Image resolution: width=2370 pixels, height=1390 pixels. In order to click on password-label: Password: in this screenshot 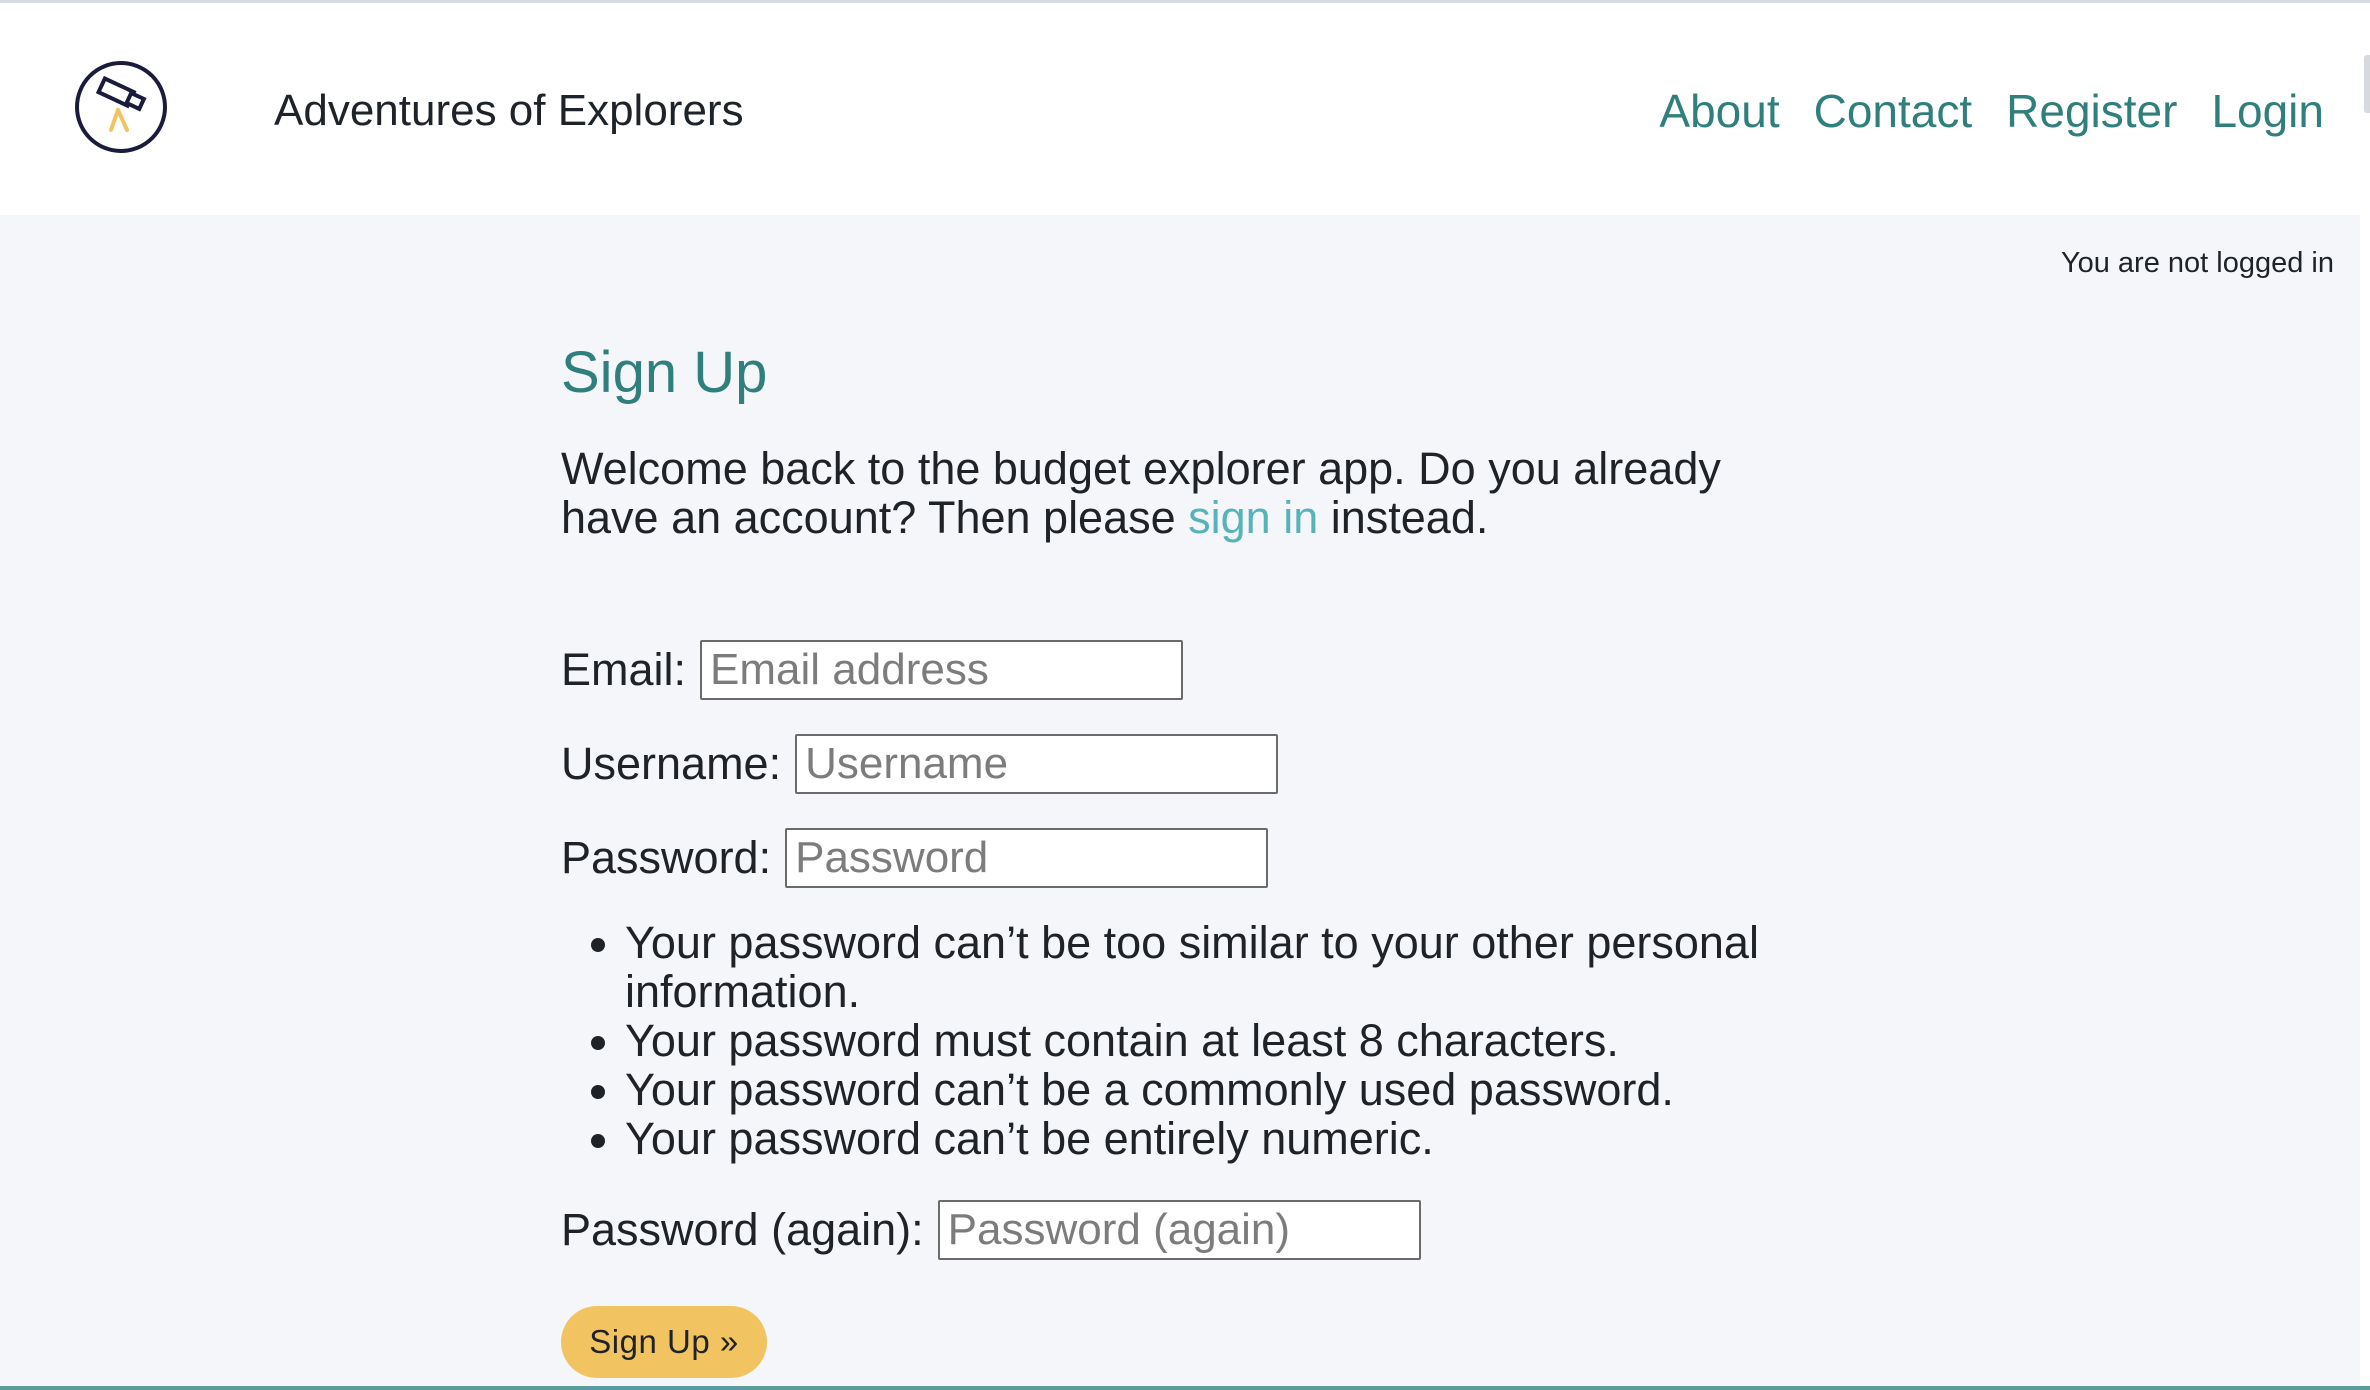, I will do `click(666, 857)`.